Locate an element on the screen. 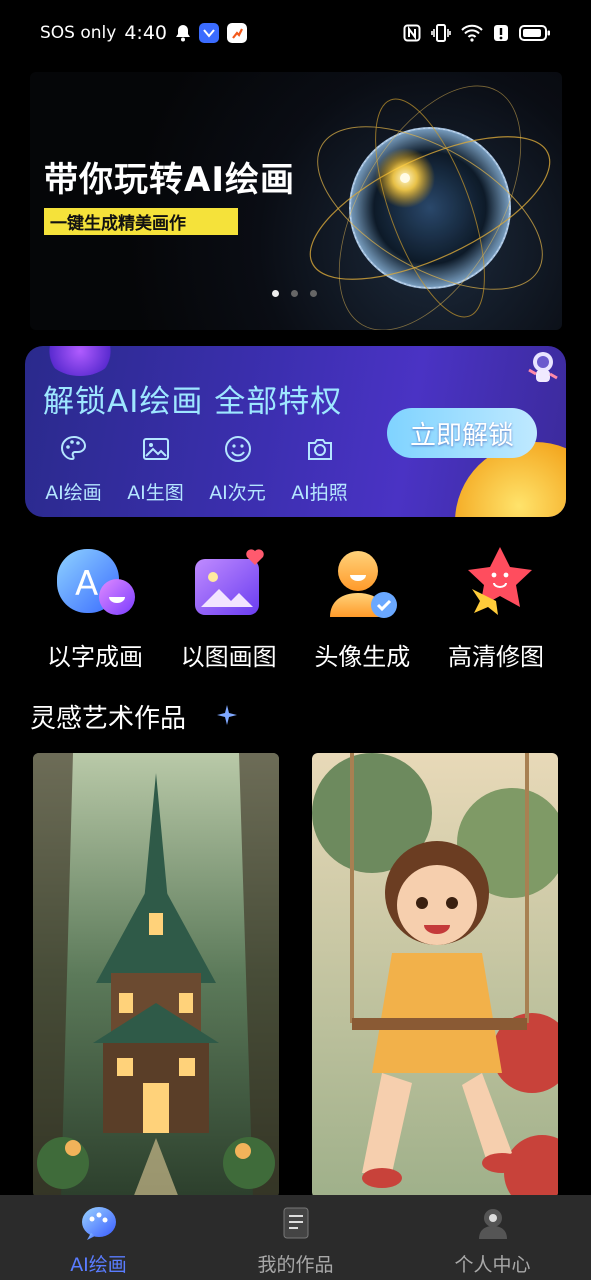  unlock-title: 解锁AI绘画 全部特权 is located at coordinates (193, 402).